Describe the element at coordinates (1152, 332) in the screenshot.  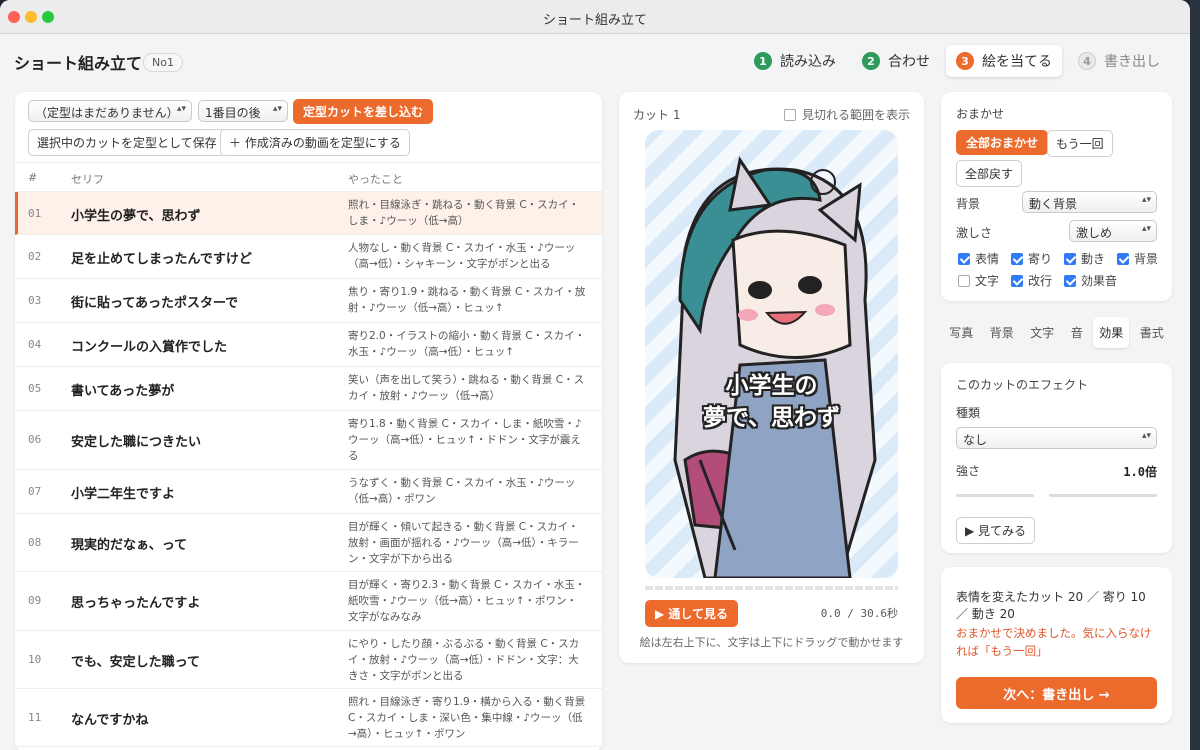
I see `tab-format: 書式` at that location.